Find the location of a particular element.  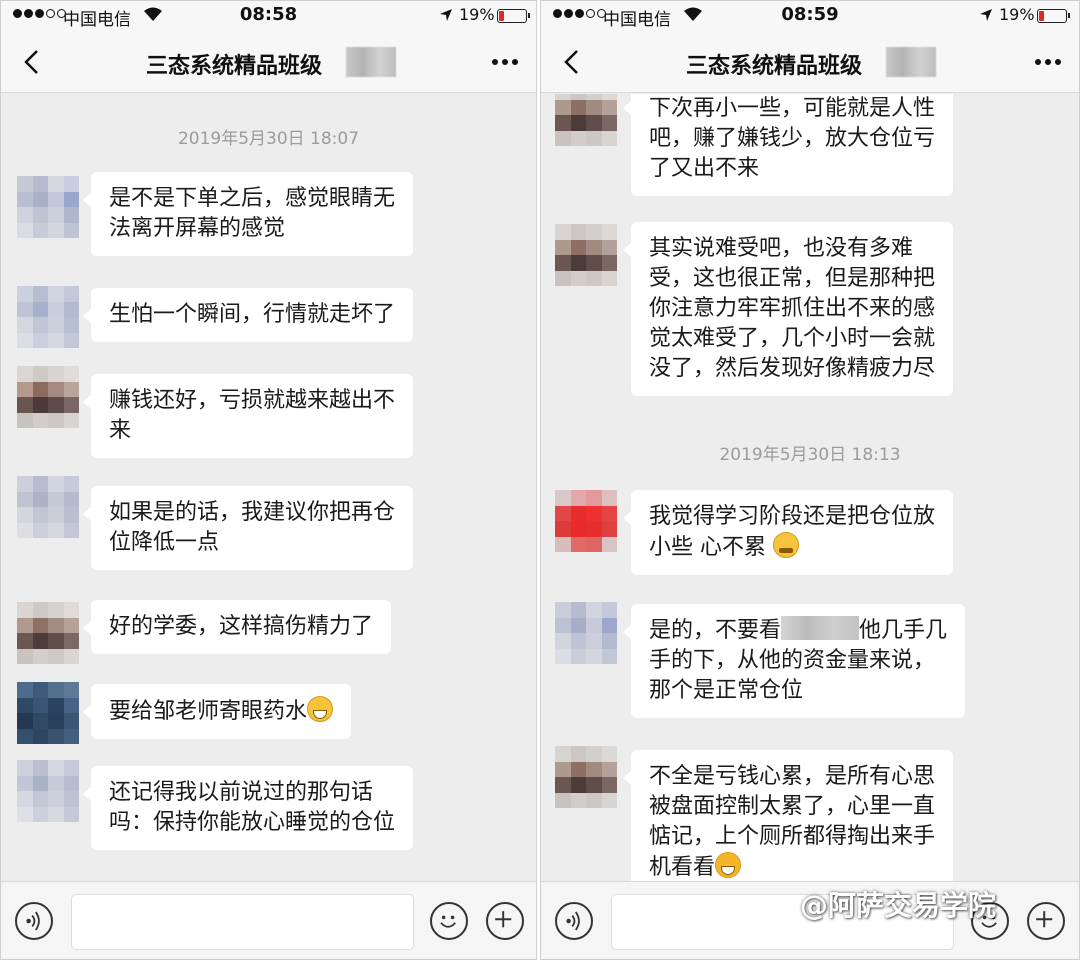

message-text: 没了，然后发现好像精疲力尽 is located at coordinates (792, 368).